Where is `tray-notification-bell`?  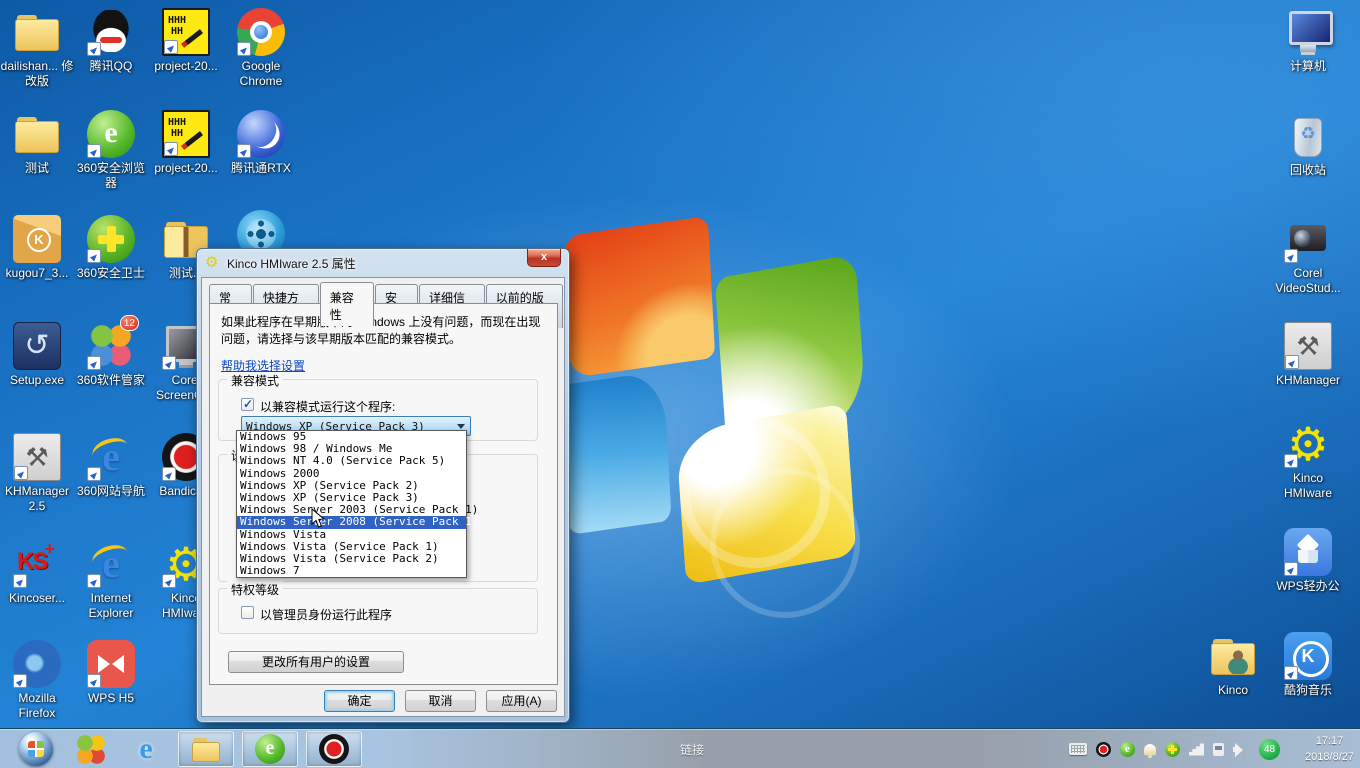
tray-notification-bell is located at coordinates (1150, 750).